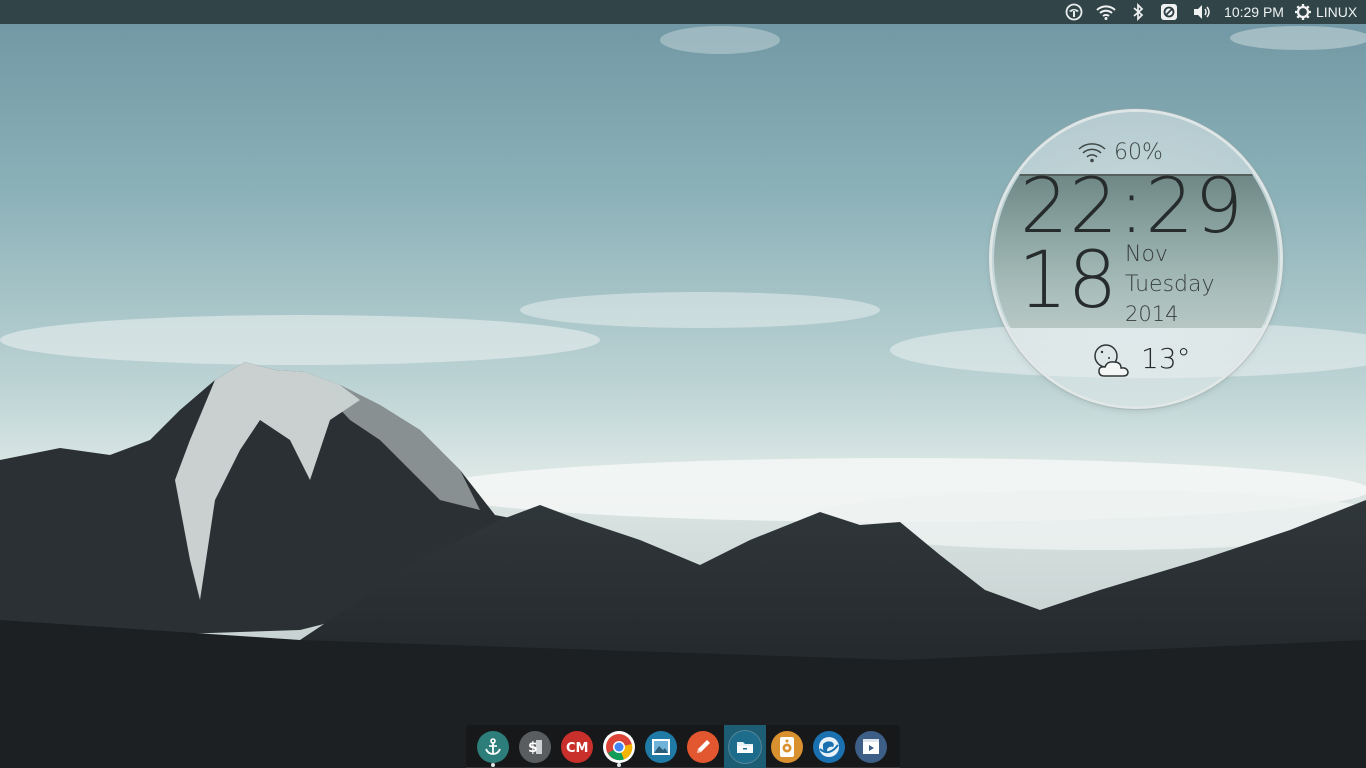 The height and width of the screenshot is (768, 1366). I want to click on widget-day: 18, so click(1068, 281).